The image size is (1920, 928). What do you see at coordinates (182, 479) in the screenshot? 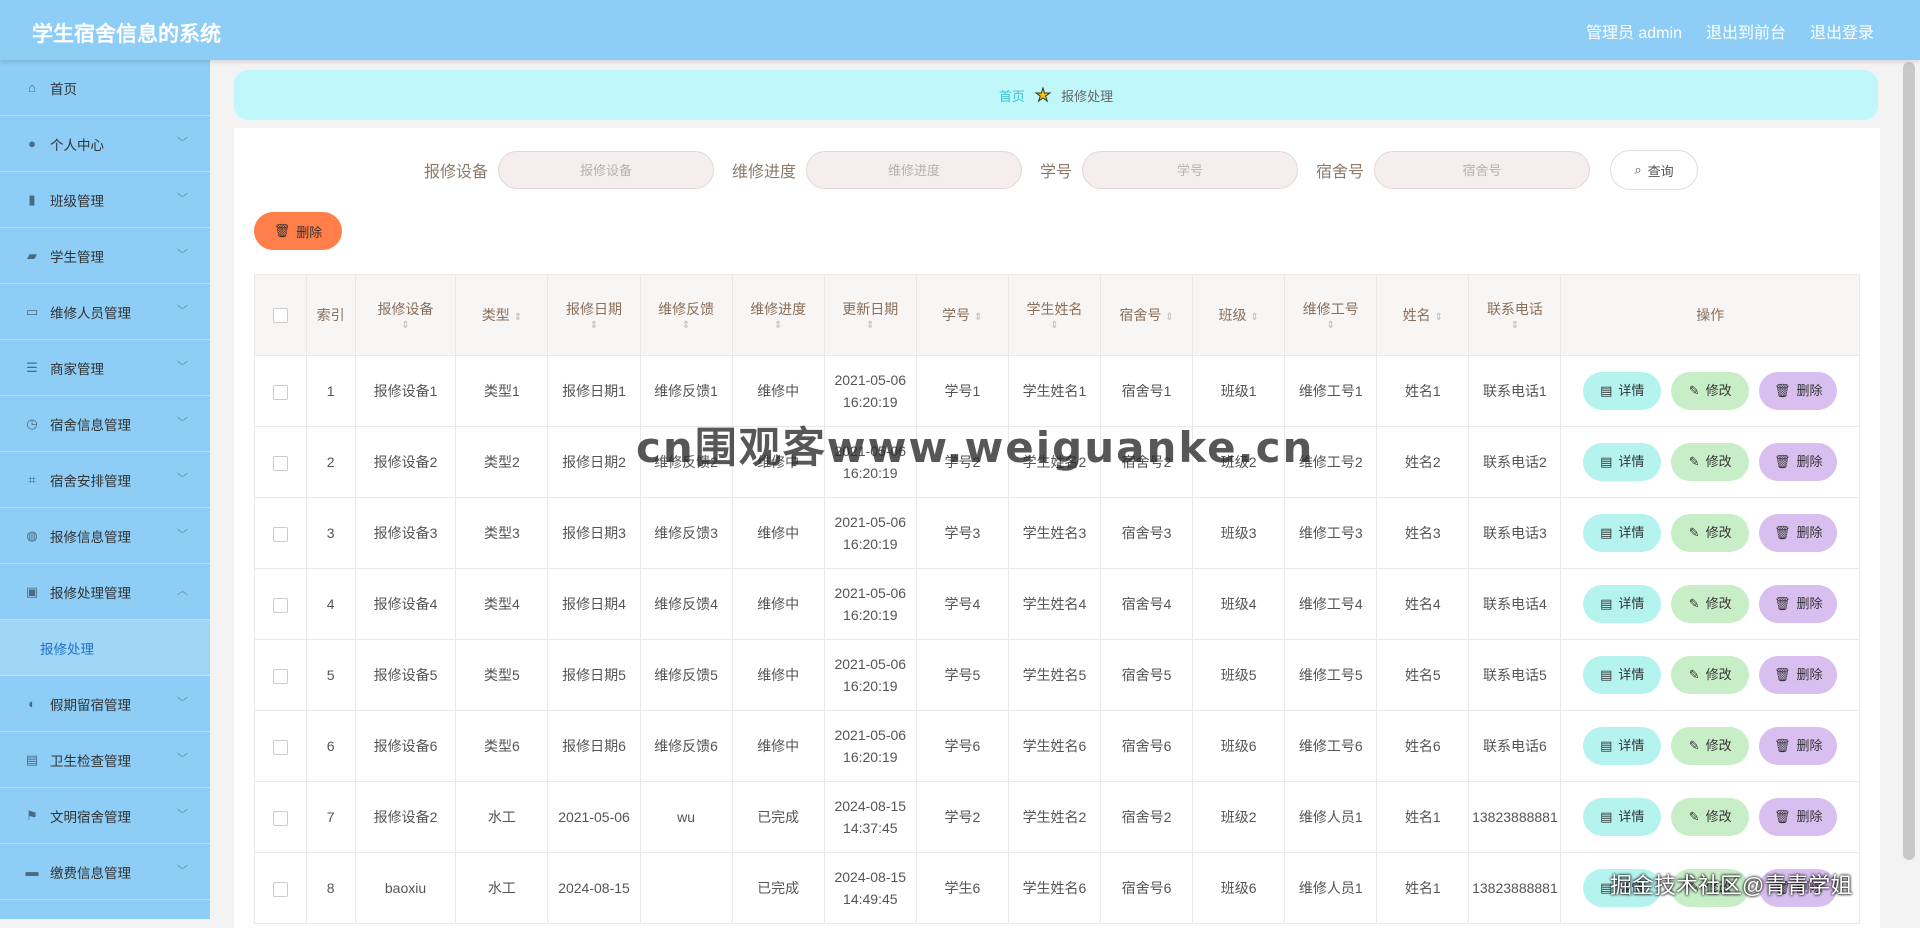
I see `chevron-down-icon: ﹀` at bounding box center [182, 479].